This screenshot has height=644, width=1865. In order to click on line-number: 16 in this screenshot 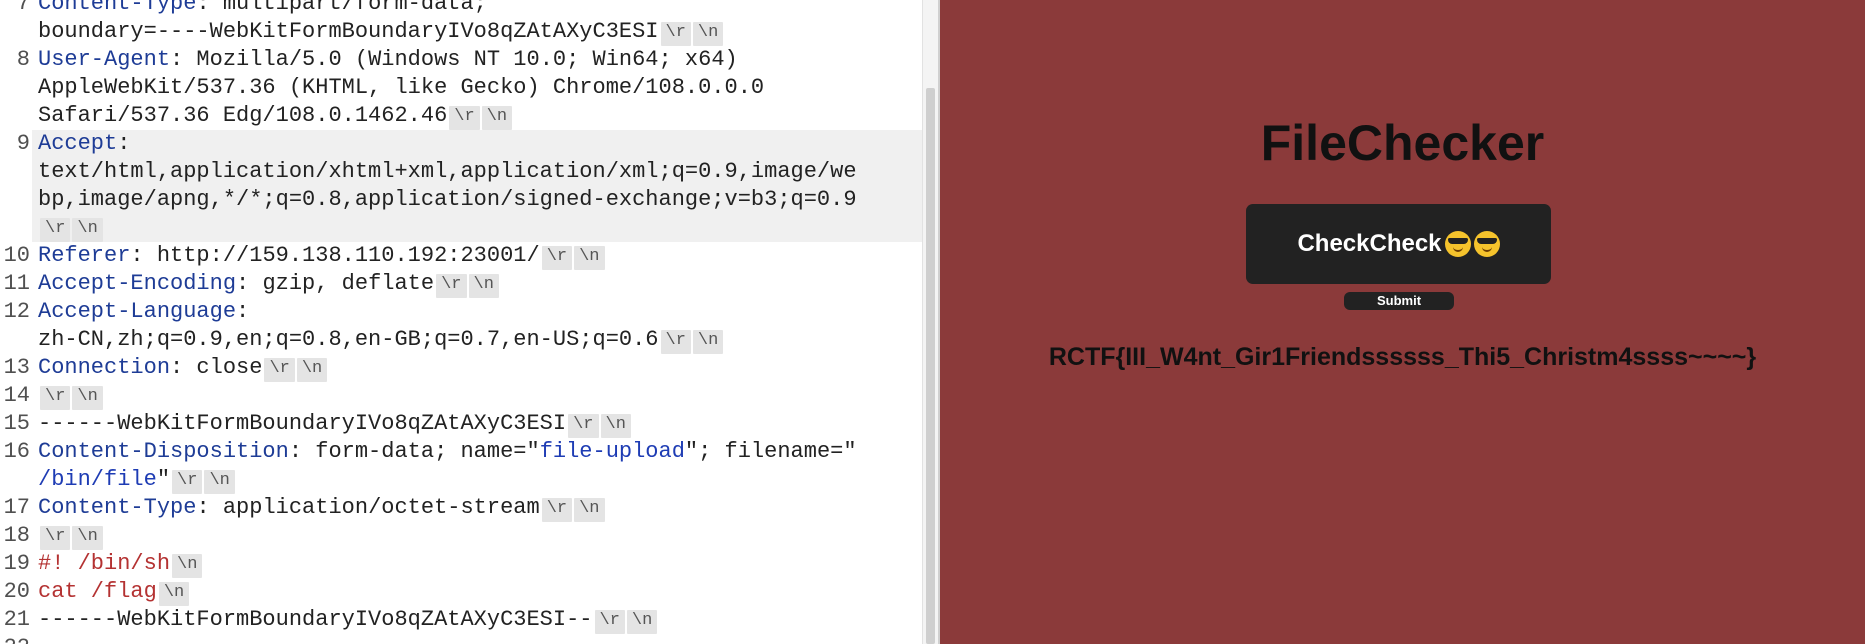, I will do `click(16, 451)`.